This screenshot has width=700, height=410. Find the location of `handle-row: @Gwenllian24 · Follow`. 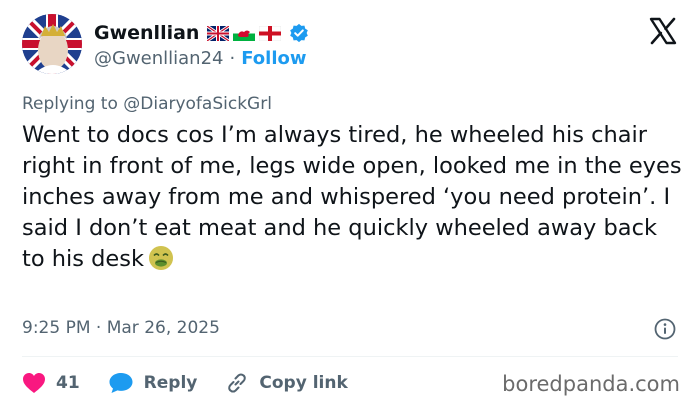

handle-row: @Gwenllian24 · Follow is located at coordinates (200, 58).